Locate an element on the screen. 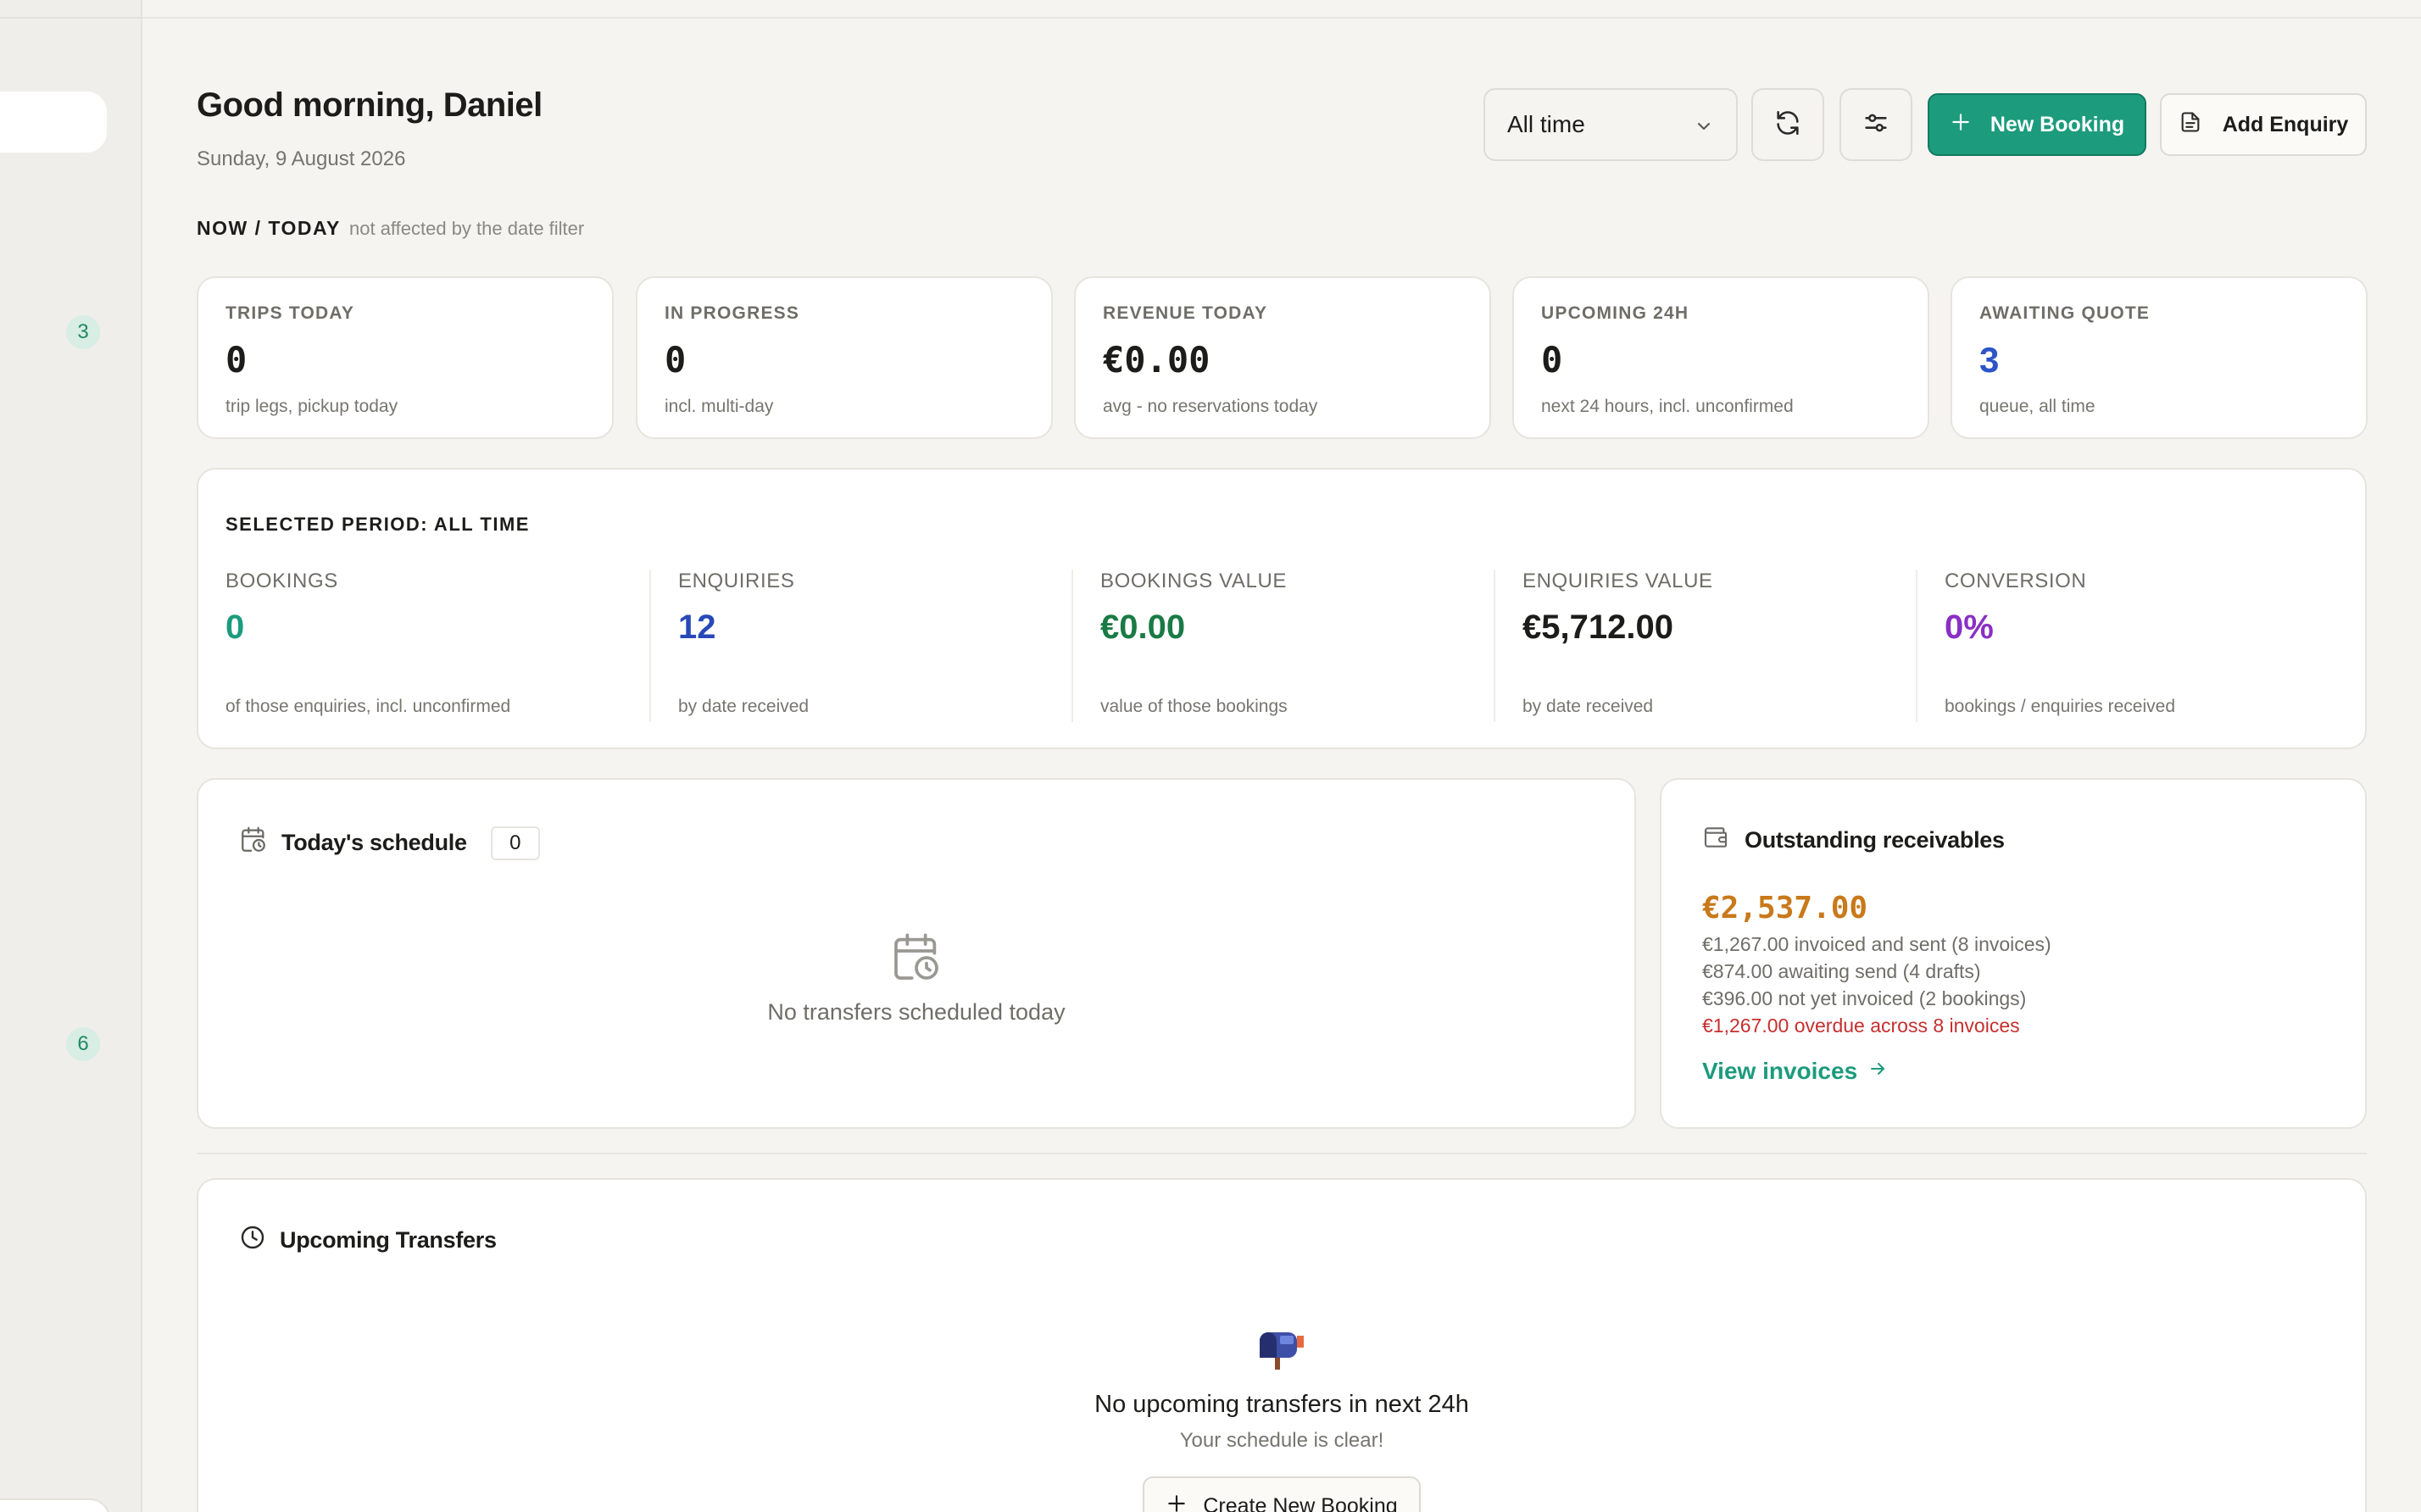  metric-label: CONVERSION is located at coordinates (2016, 581).